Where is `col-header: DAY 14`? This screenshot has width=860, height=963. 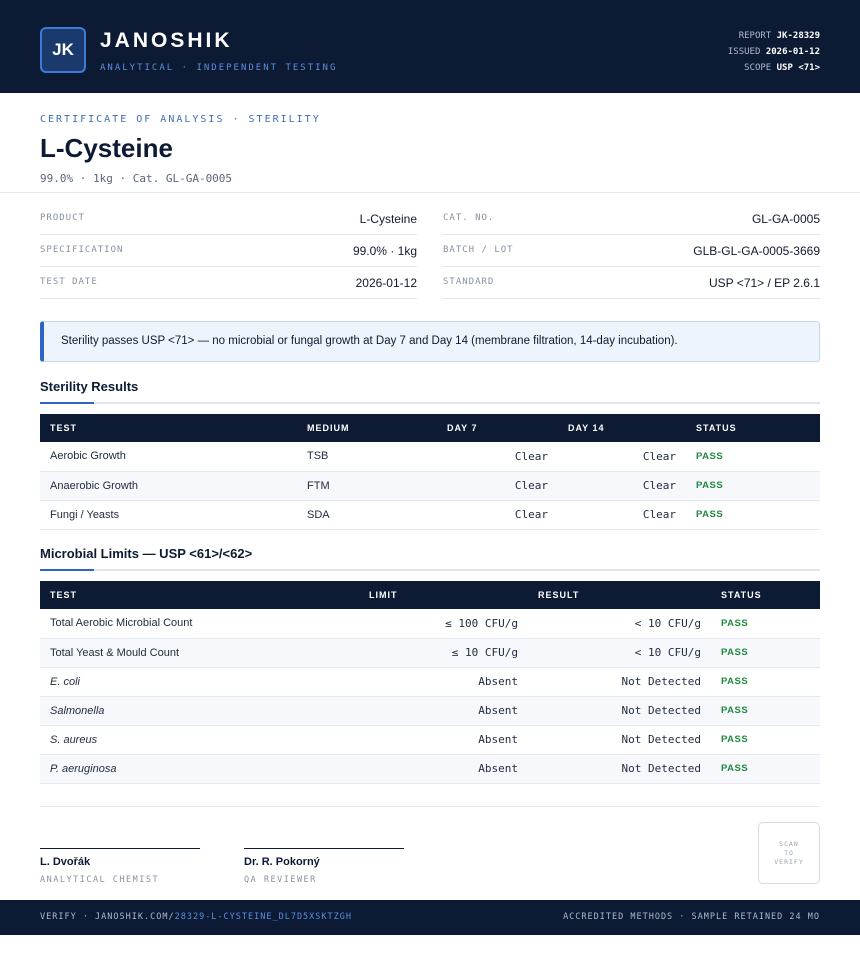
col-header: DAY 14 is located at coordinates (622, 428).